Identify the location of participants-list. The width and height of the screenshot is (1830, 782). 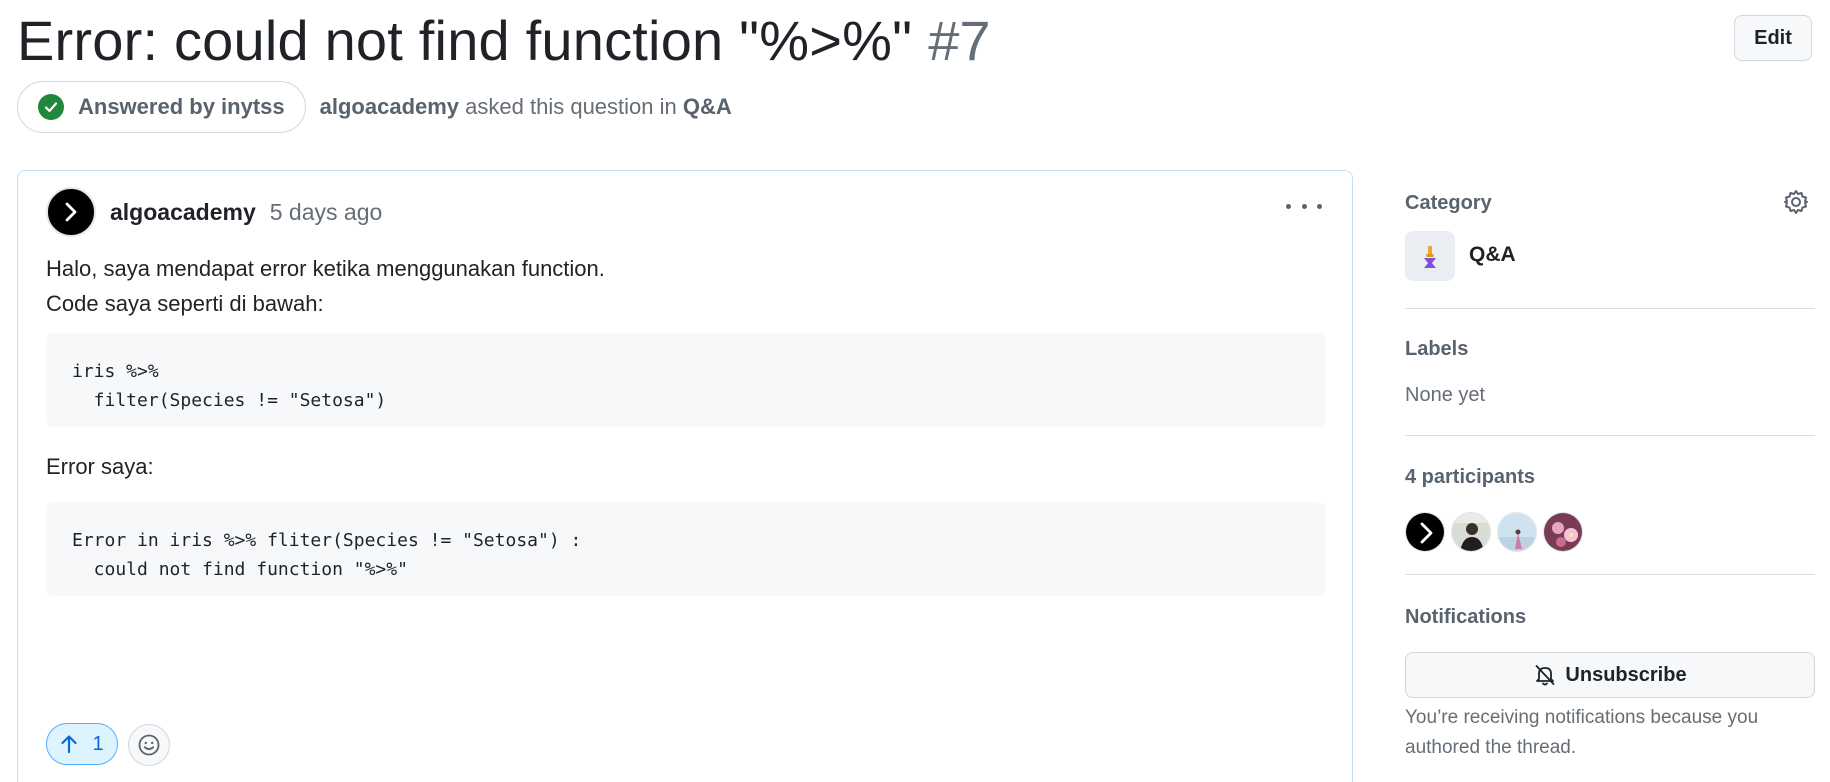
(1494, 532).